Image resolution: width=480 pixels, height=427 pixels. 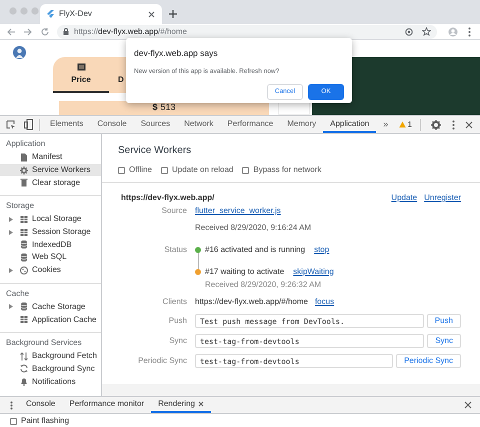 What do you see at coordinates (25, 144) in the screenshot?
I see `section-heading: Application` at bounding box center [25, 144].